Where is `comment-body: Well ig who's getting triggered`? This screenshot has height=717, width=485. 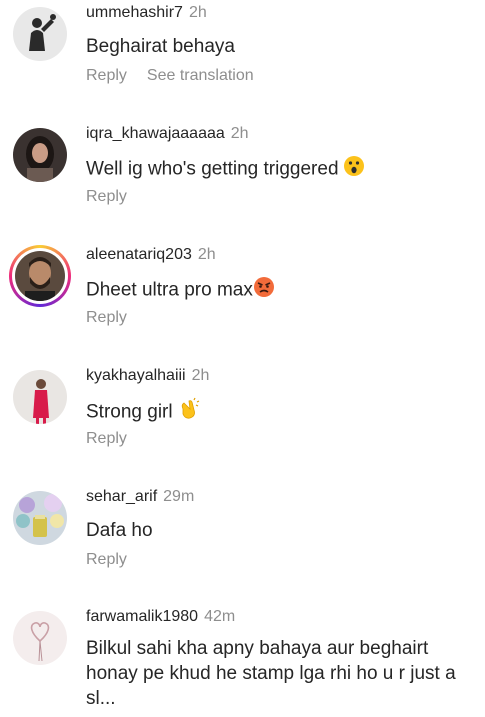 comment-body: Well ig who's getting triggered is located at coordinates (212, 169).